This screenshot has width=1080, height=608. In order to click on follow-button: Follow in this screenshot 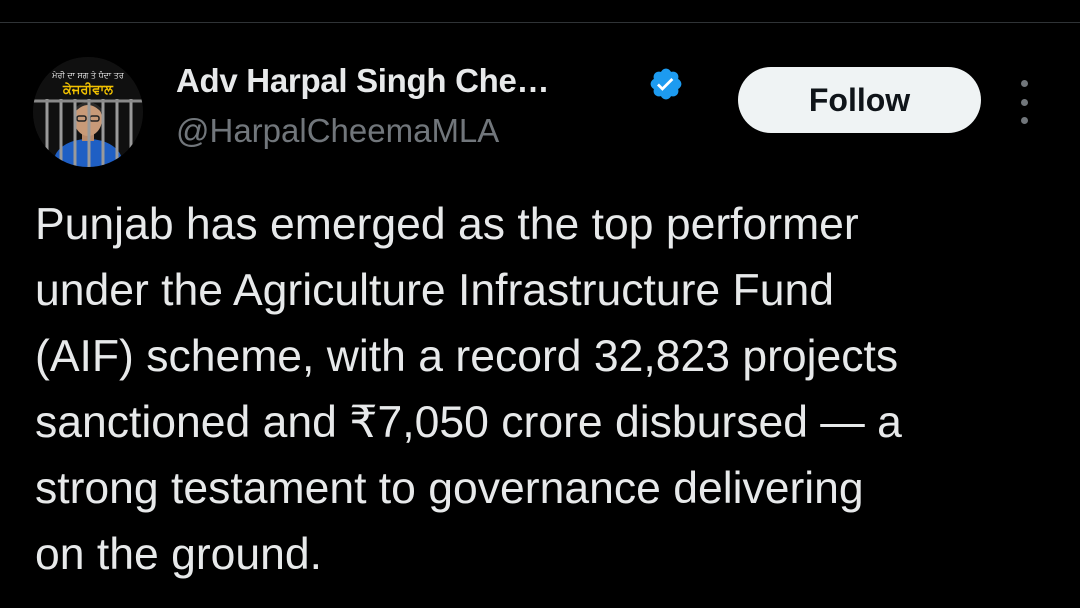, I will do `click(859, 100)`.